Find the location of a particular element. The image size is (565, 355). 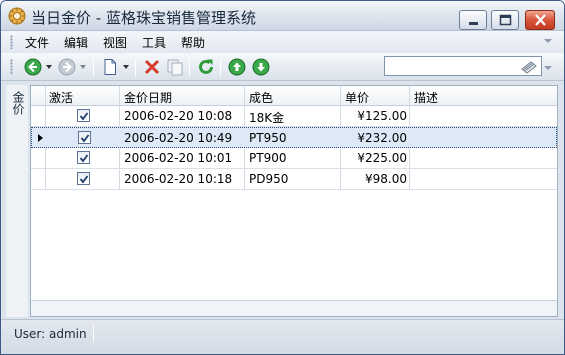

cell-date: 2006-02-20 10:49 is located at coordinates (178, 138).